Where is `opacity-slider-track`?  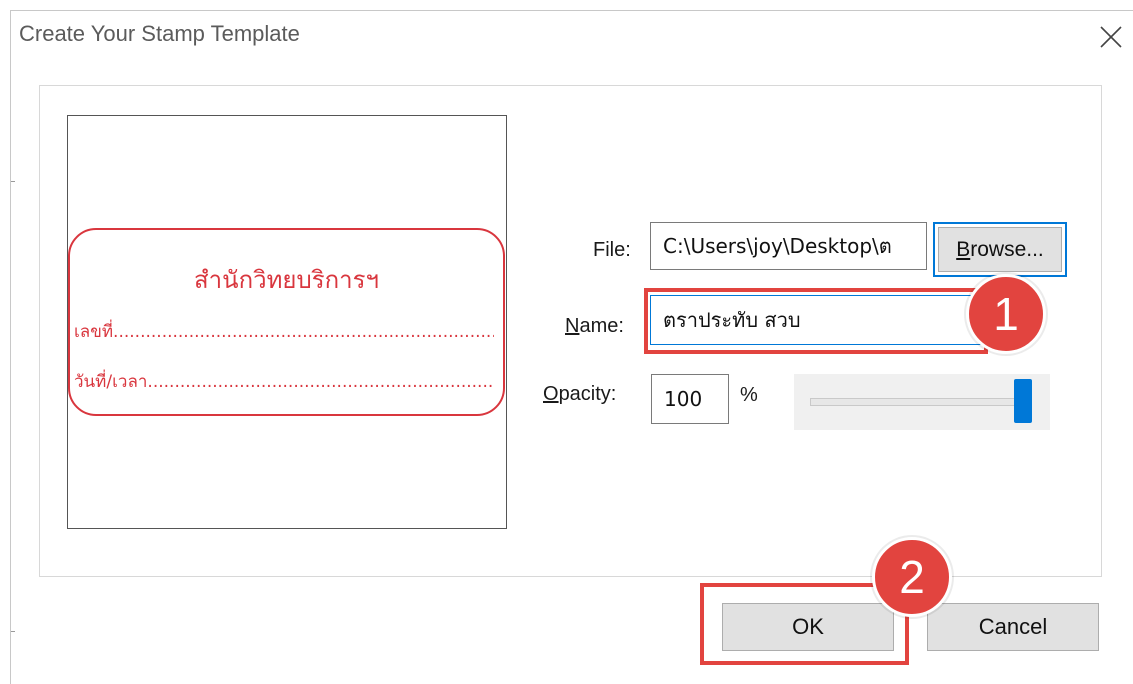
opacity-slider-track is located at coordinates (921, 402).